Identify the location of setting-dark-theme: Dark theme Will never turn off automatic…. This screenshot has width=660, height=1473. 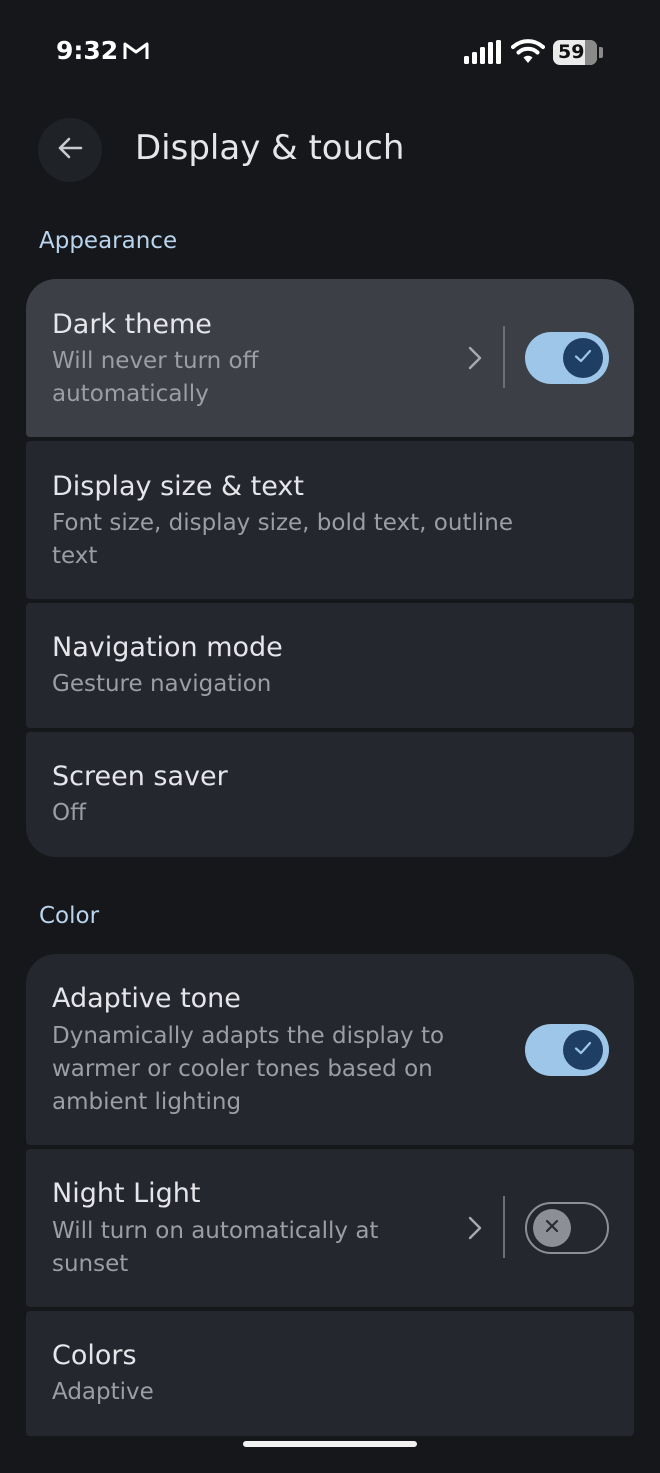
(330, 358).